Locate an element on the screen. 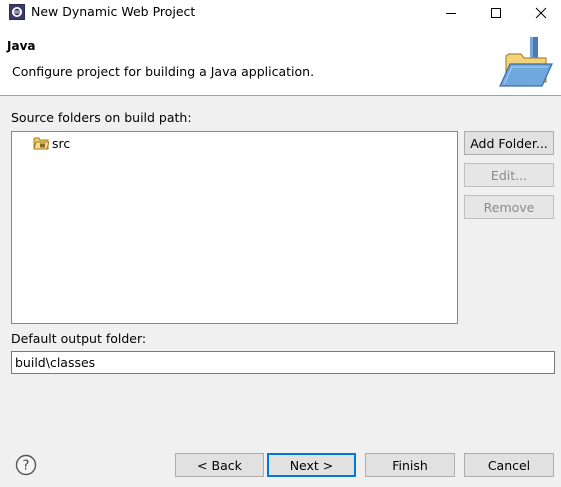 Image resolution: width=561 pixels, height=487 pixels. output-folder-input: build\classes is located at coordinates (283, 362).